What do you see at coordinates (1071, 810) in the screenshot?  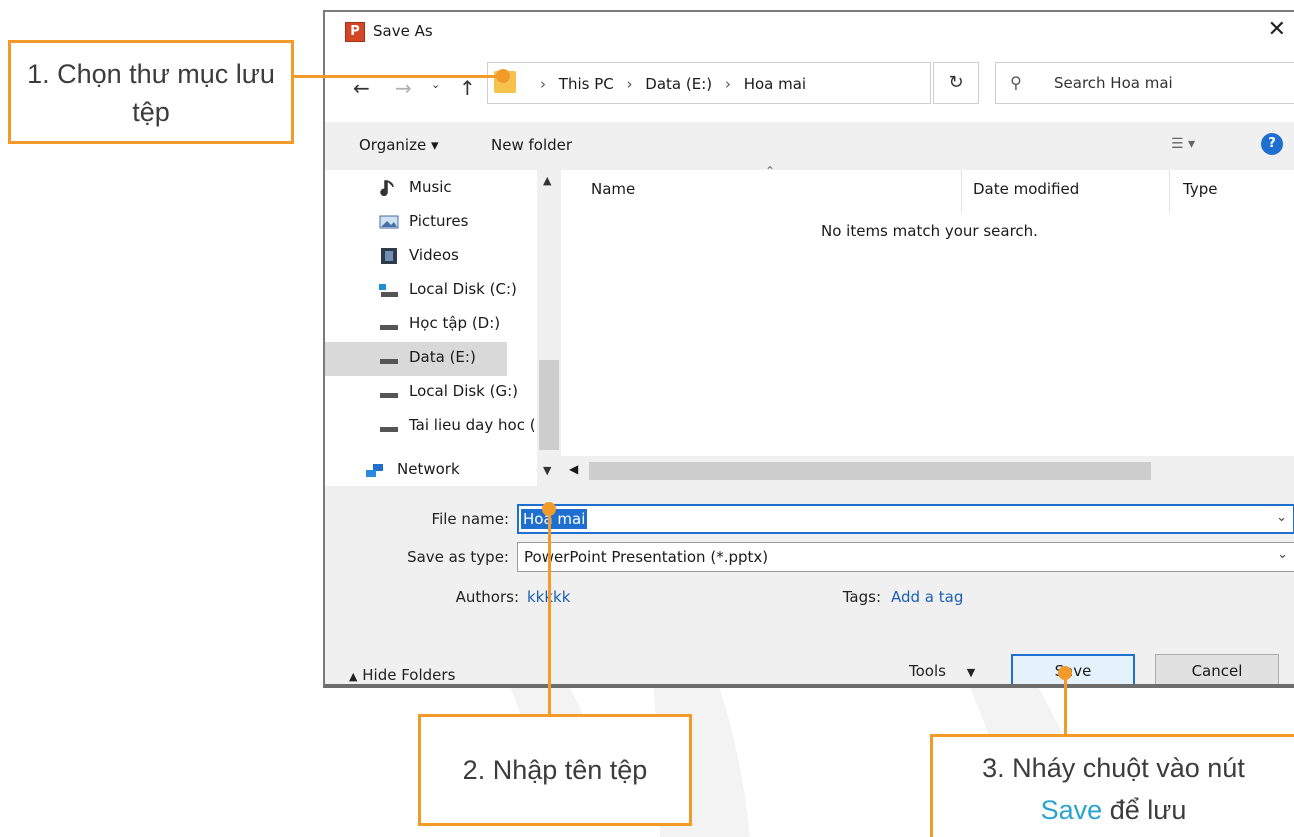 I see `save-word: Save` at bounding box center [1071, 810].